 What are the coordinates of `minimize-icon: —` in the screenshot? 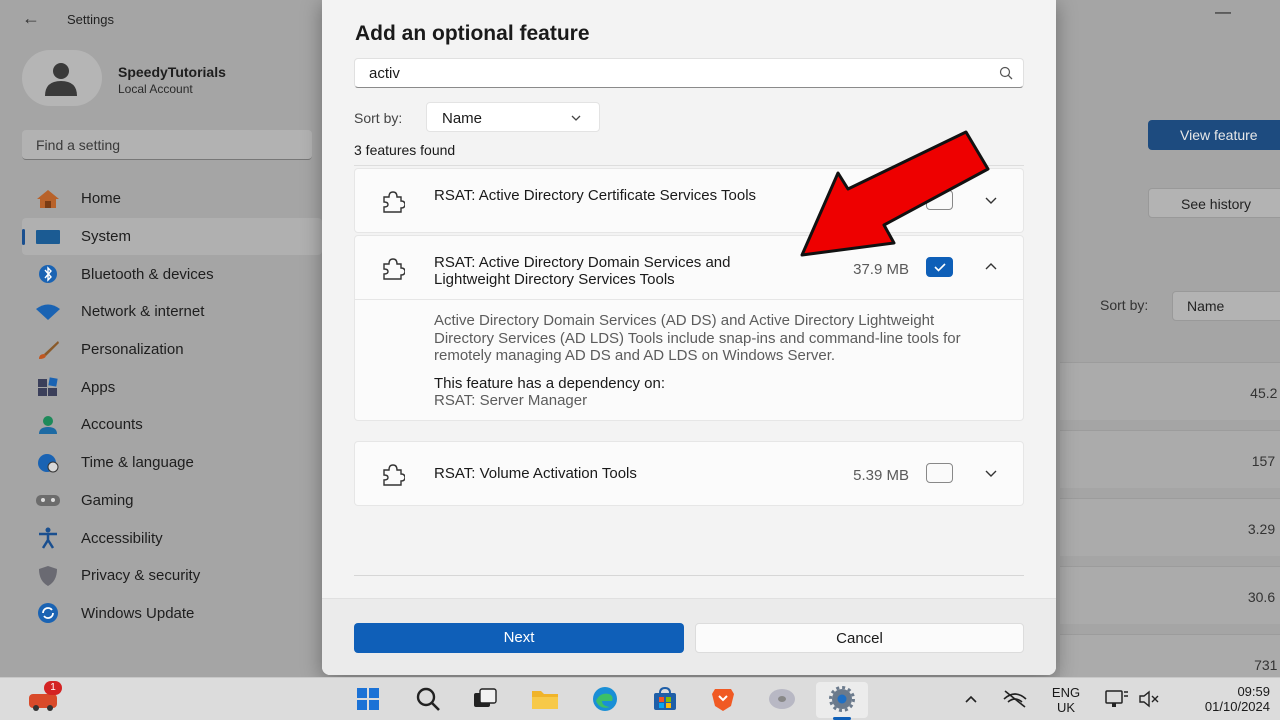 It's located at (1223, 13).